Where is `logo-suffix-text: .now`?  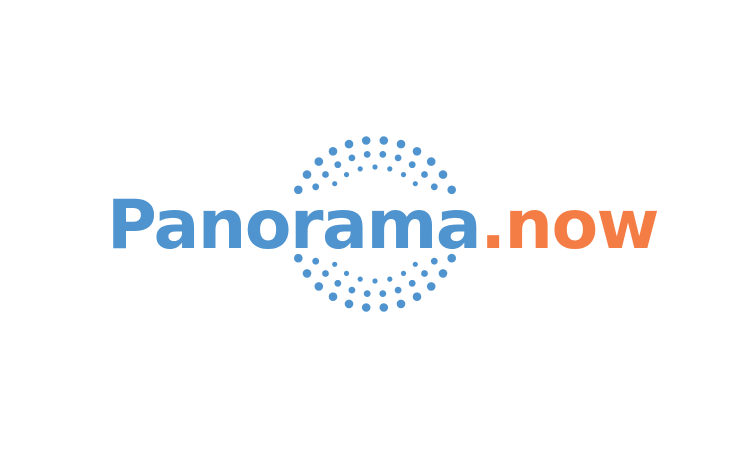 logo-suffix-text: .now is located at coordinates (569, 225).